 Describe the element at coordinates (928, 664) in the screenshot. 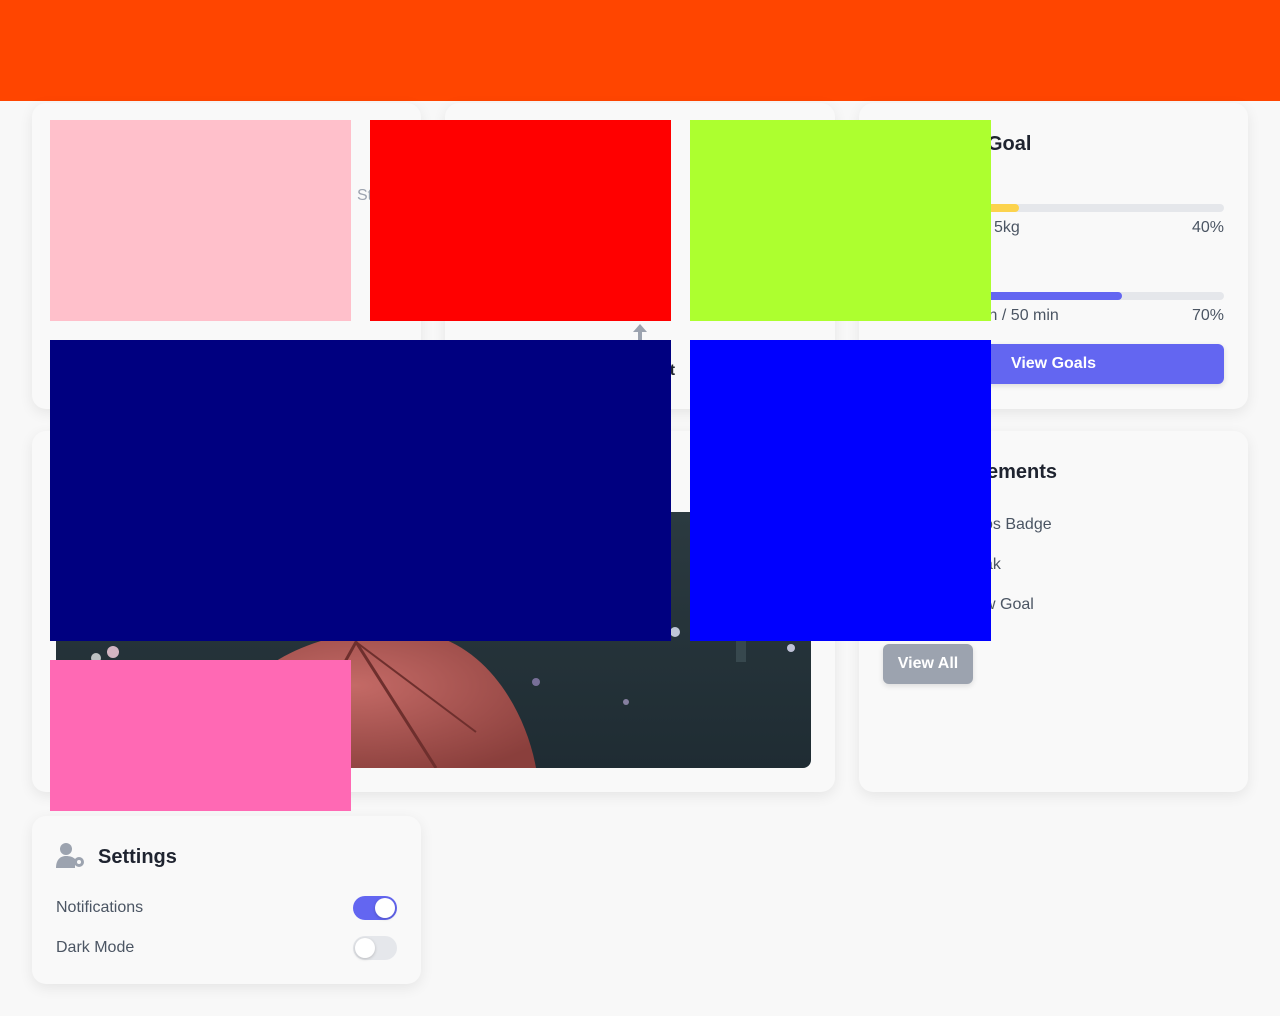

I see `view-all-button: View All` at that location.